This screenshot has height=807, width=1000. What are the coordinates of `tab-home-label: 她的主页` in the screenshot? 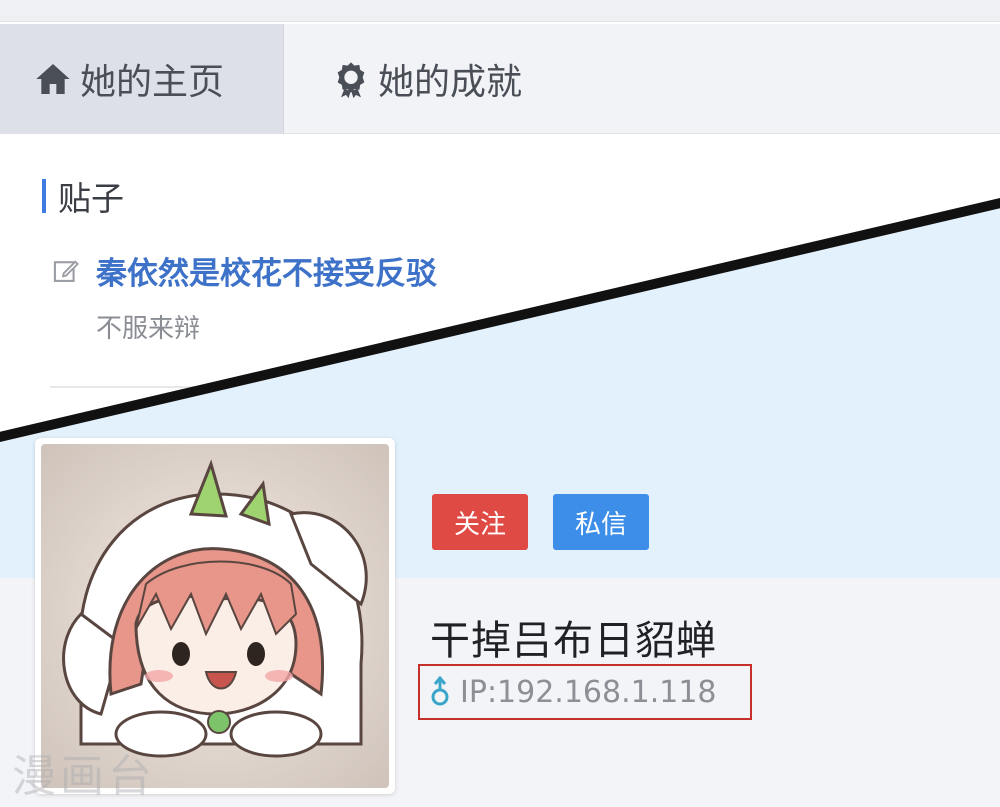 It's located at (152, 82).